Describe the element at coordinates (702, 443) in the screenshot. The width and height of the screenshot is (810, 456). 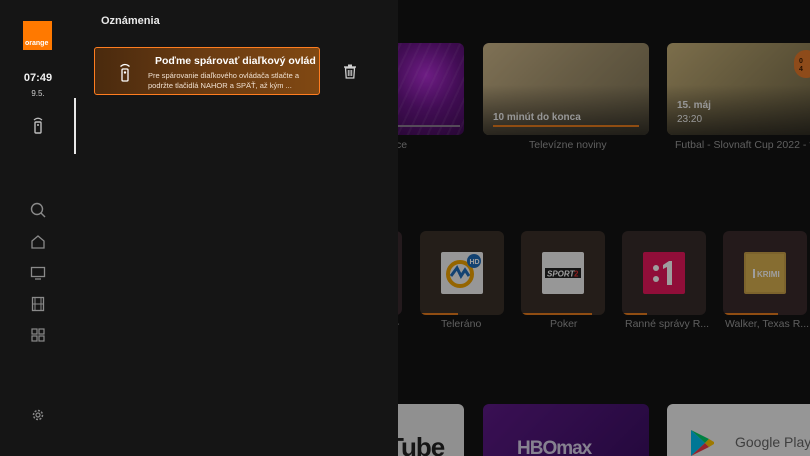
I see `google-play-icon` at that location.